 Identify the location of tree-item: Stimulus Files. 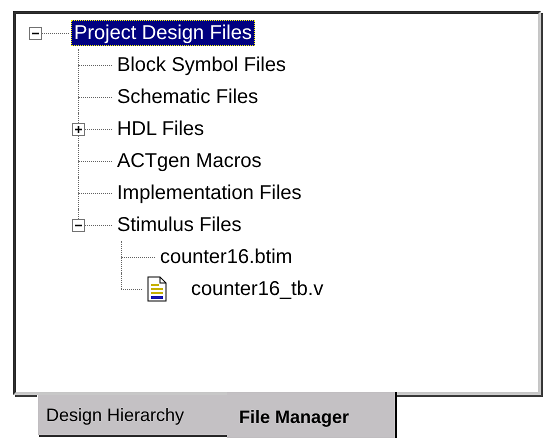
(179, 225).